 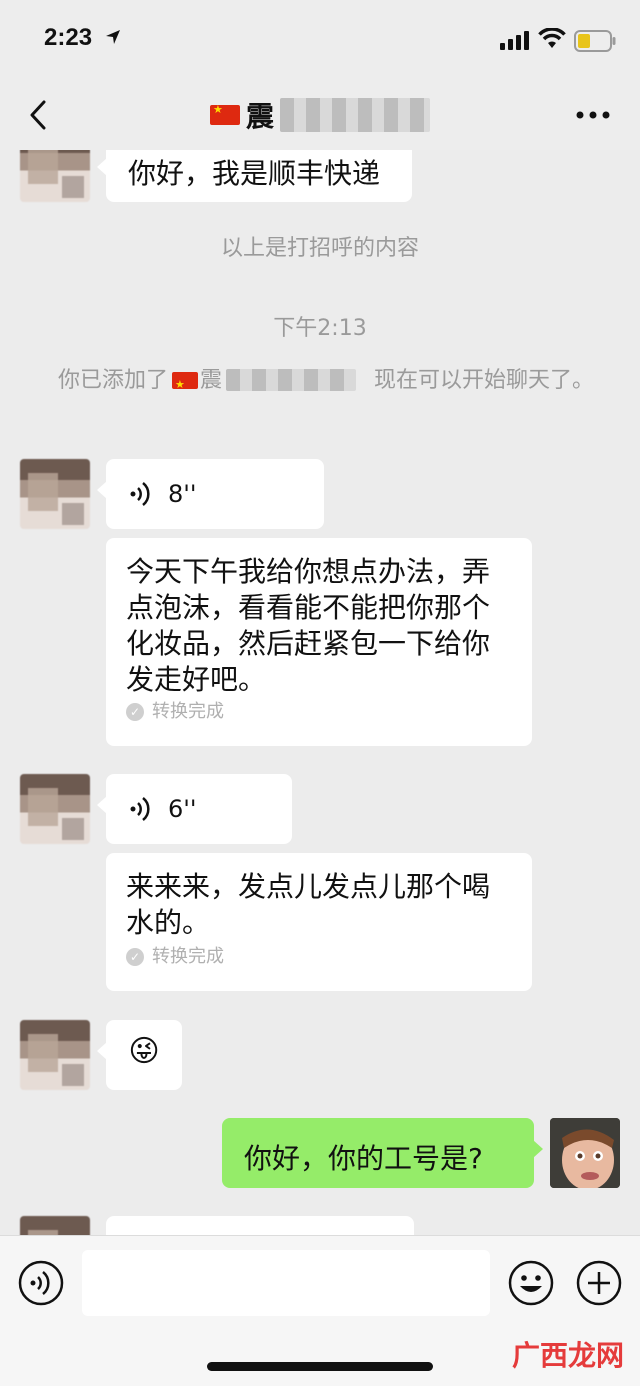 I want to click on system-note: 以上是打招呼的内容, so click(x=319, y=248).